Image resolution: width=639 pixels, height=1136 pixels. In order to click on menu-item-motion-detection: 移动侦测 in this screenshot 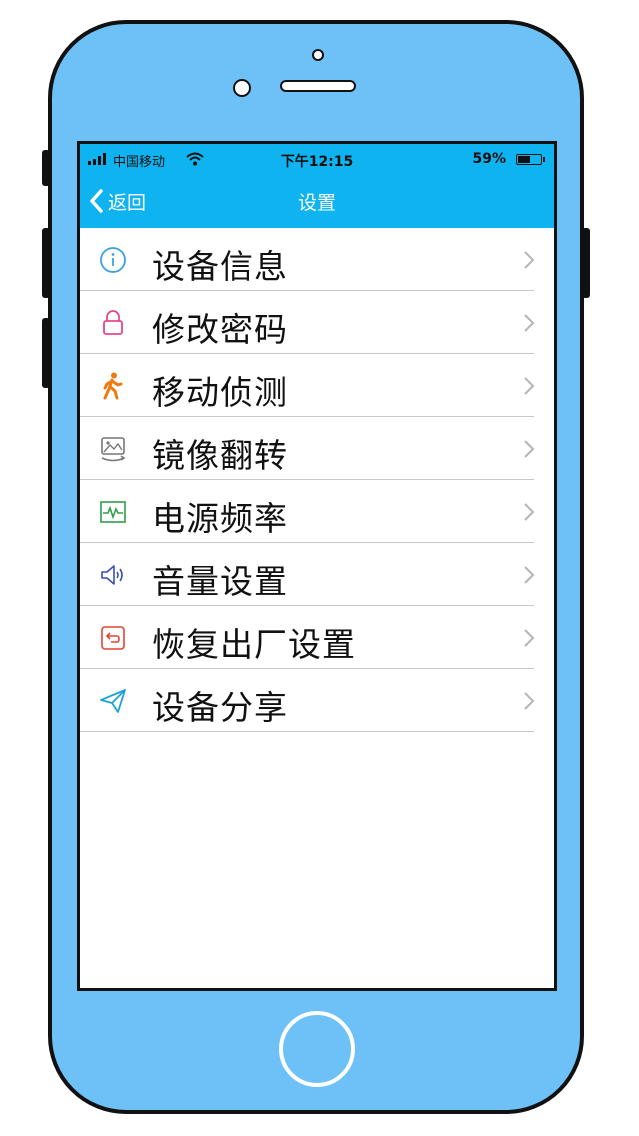, I will do `click(317, 385)`.